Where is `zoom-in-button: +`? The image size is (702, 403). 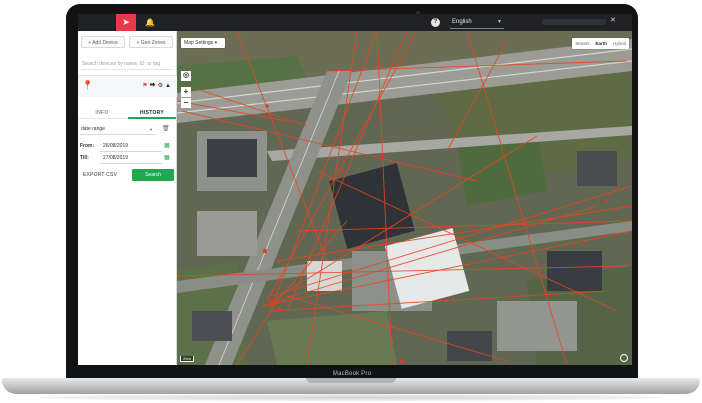
zoom-in-button: + is located at coordinates (186, 92).